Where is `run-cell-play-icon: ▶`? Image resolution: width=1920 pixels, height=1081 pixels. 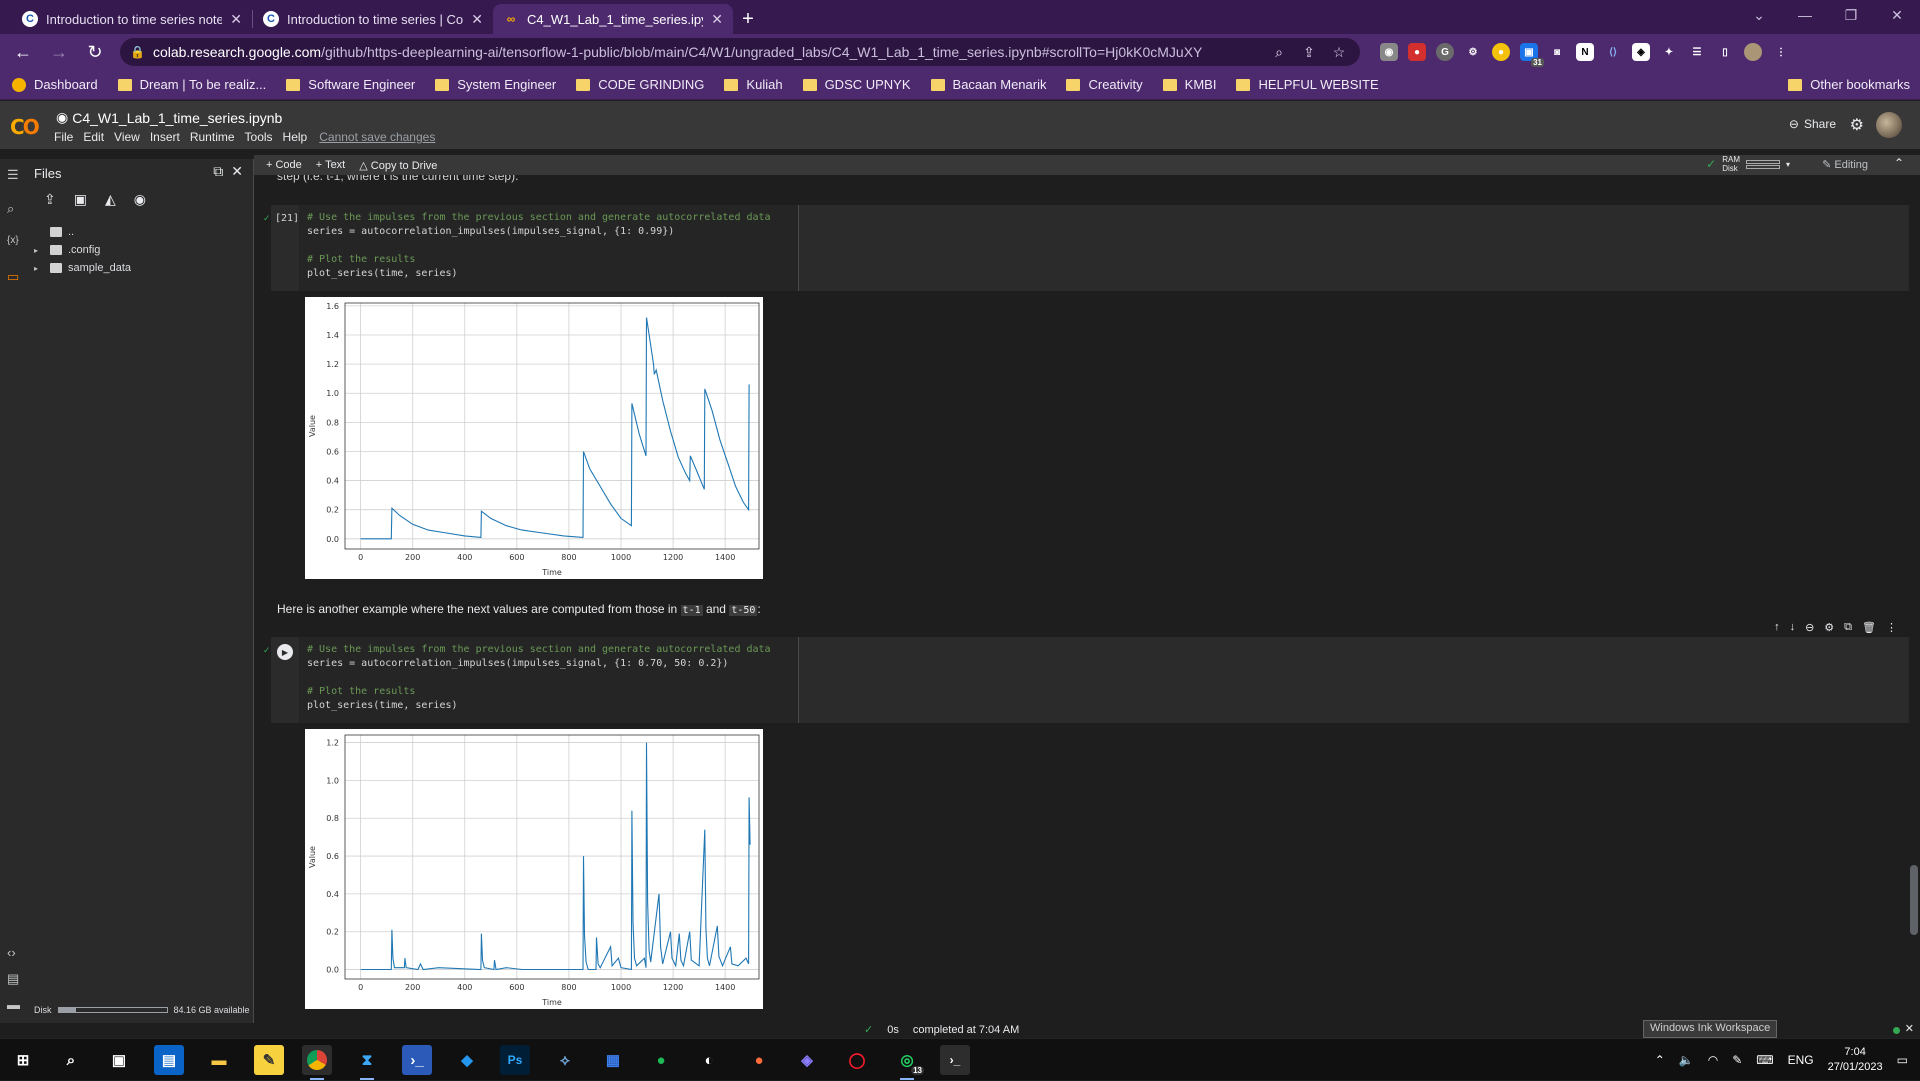 run-cell-play-icon: ▶ is located at coordinates (285, 652).